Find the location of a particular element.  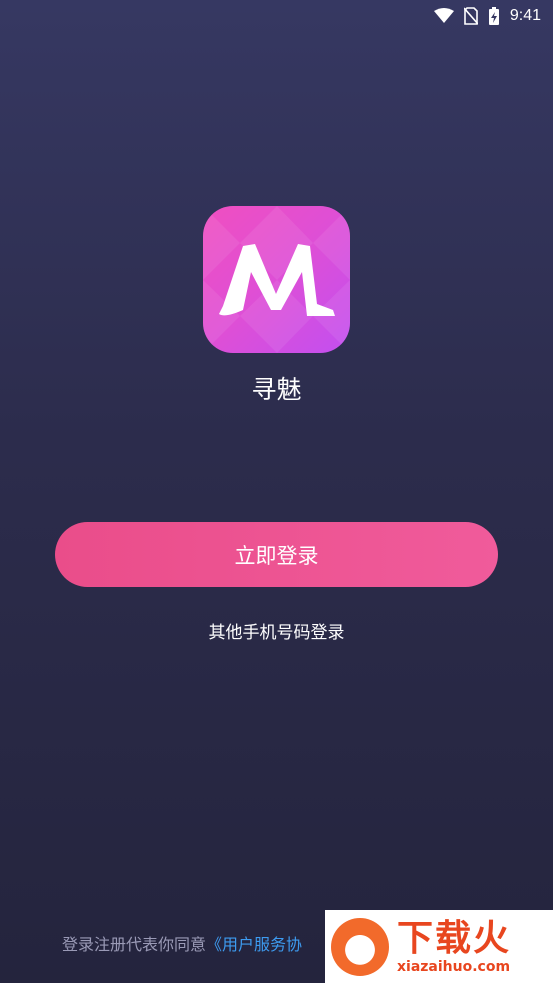

watermark-url: xiazaihuo.com is located at coordinates (454, 966).